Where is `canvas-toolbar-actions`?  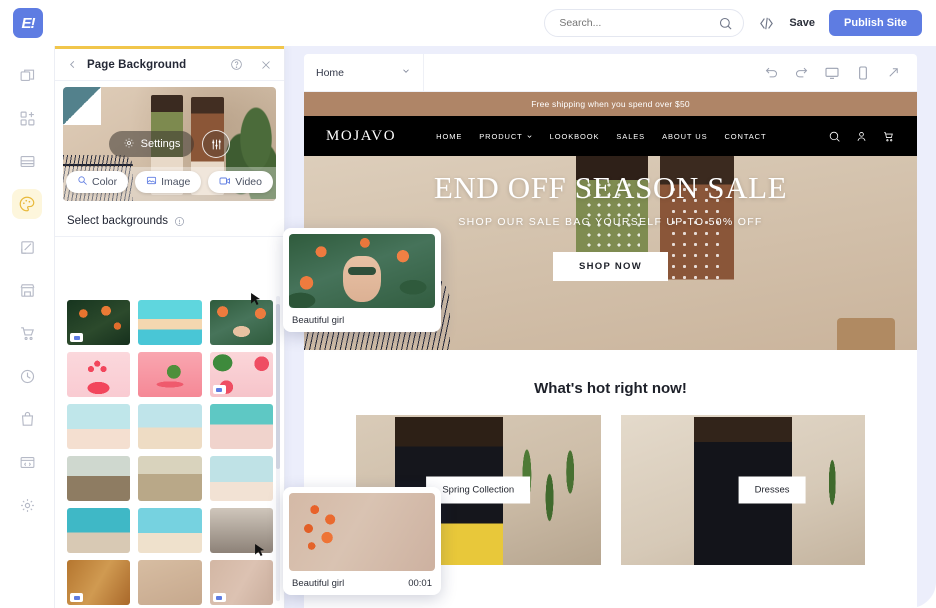 canvas-toolbar-actions is located at coordinates (840, 73).